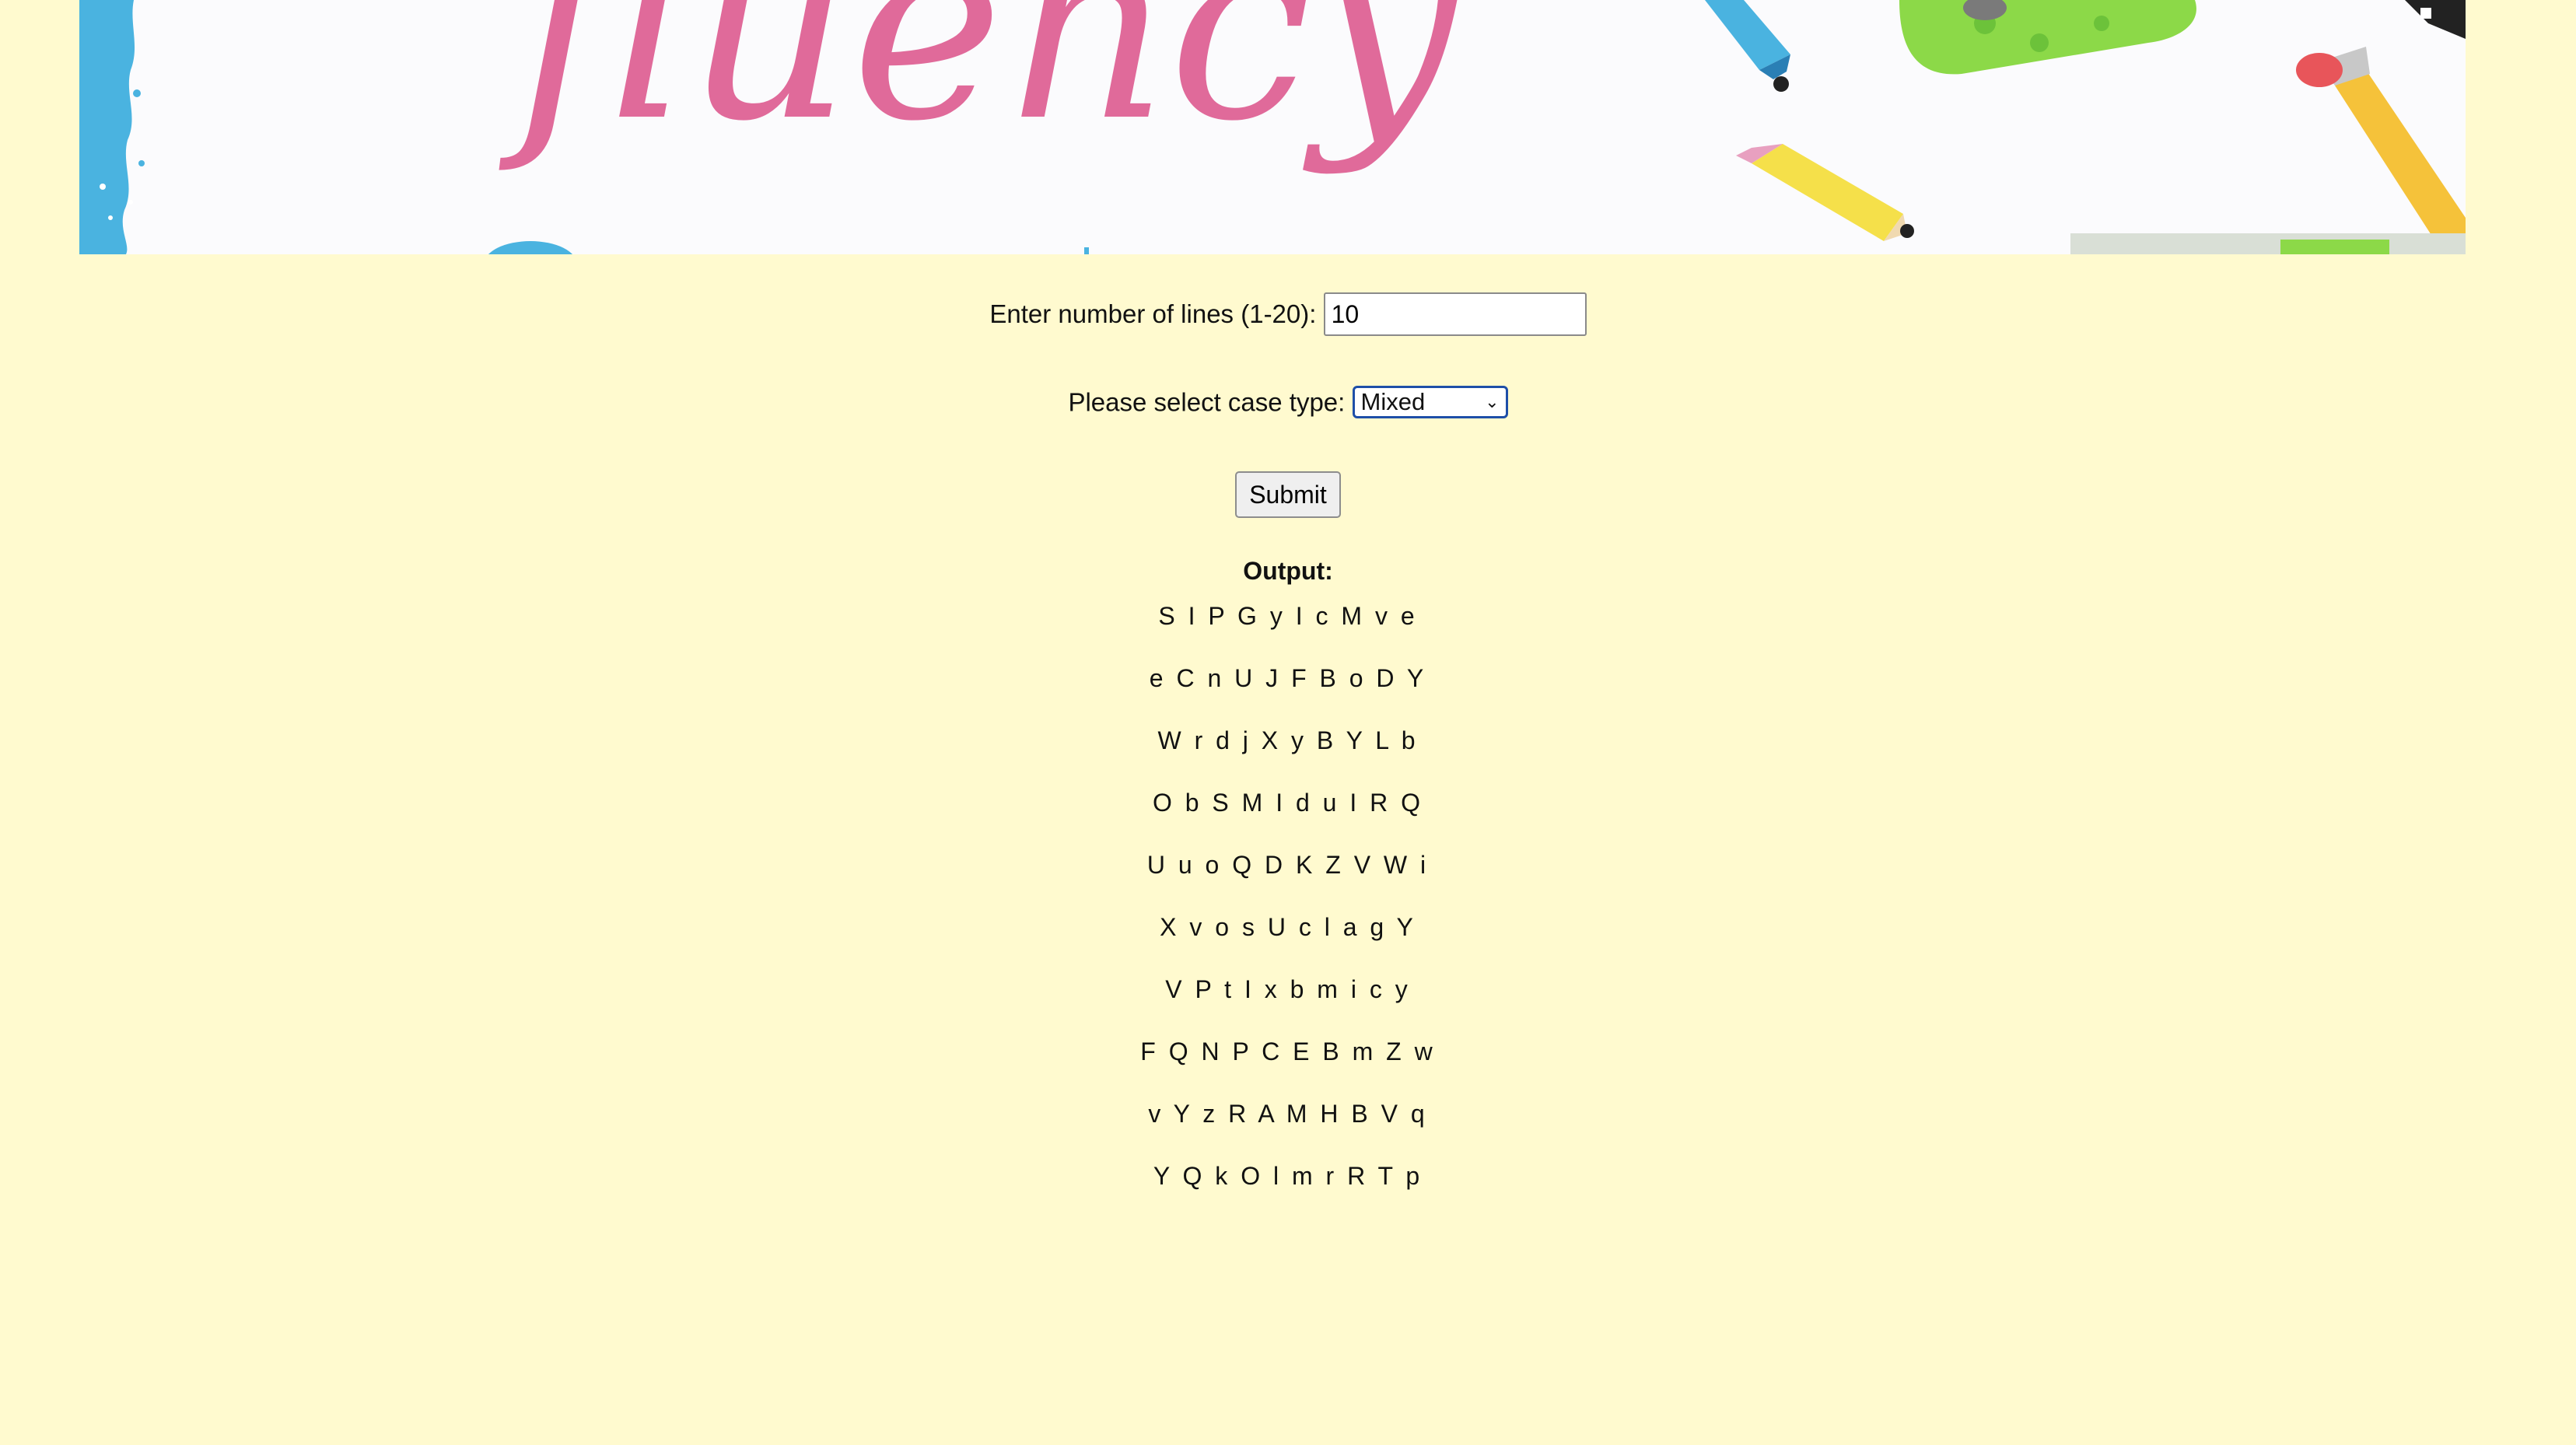 This screenshot has width=2576, height=1445. I want to click on submit-button: Submit, so click(1288, 494).